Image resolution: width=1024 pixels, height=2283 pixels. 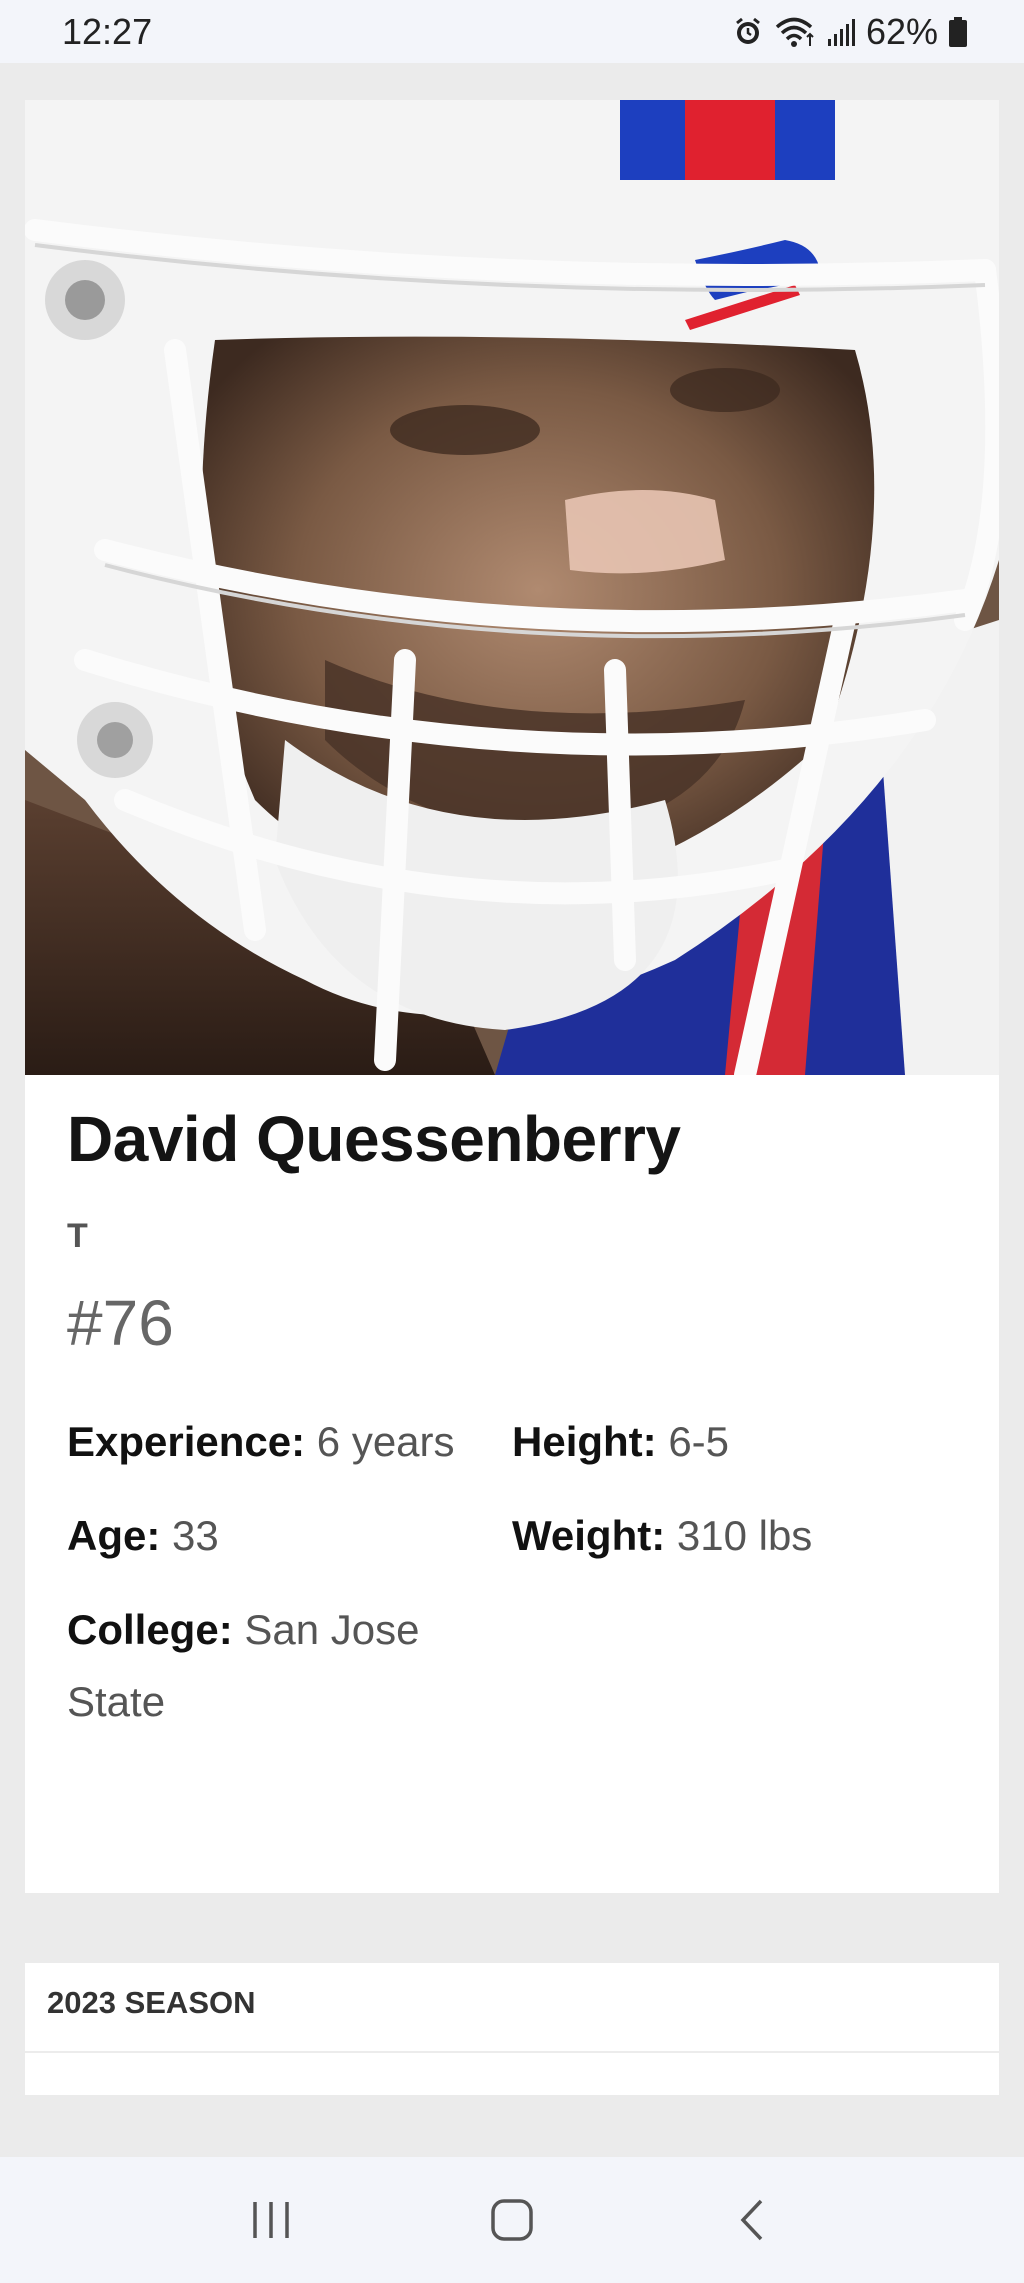 I want to click on stat-height: Height: 6-5, so click(x=620, y=1442).